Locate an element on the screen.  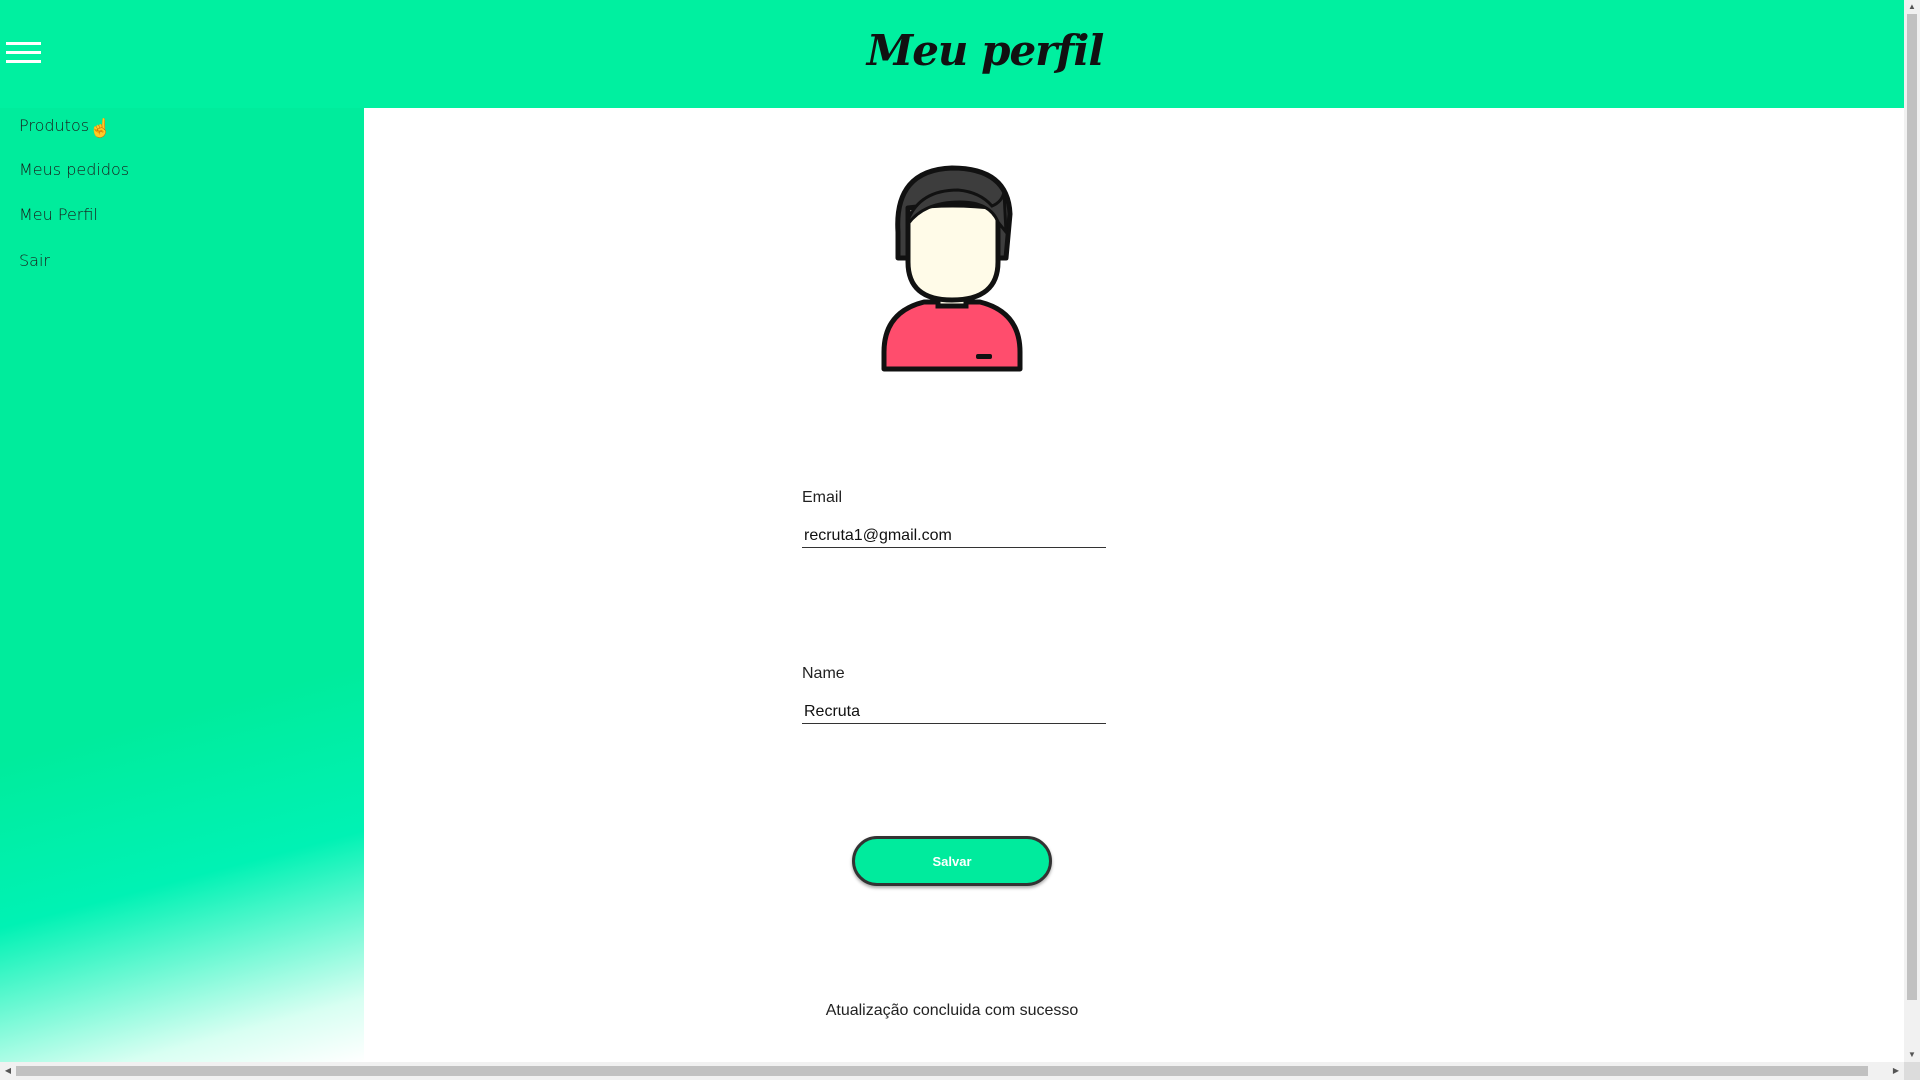
sidebar-item-sair: Sair is located at coordinates (34, 260).